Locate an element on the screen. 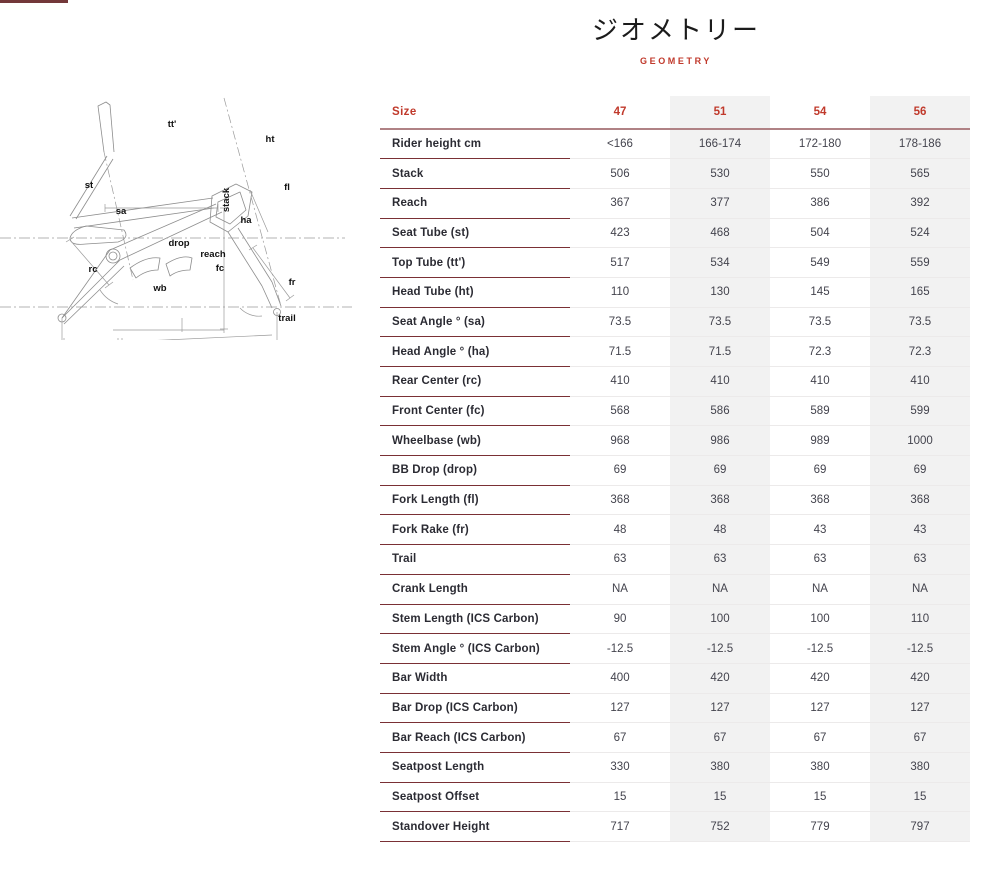 The width and height of the screenshot is (1000, 872). cell-47: -12.5 is located at coordinates (620, 648).